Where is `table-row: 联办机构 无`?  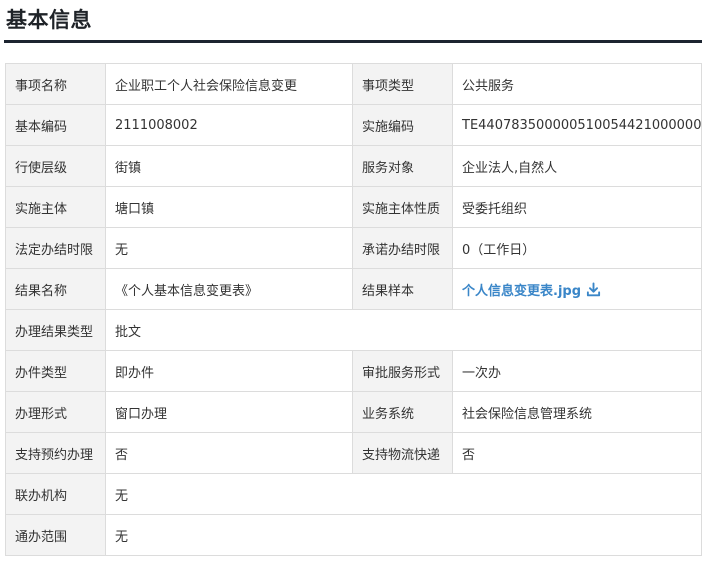 table-row: 联办机构 无 is located at coordinates (353, 494).